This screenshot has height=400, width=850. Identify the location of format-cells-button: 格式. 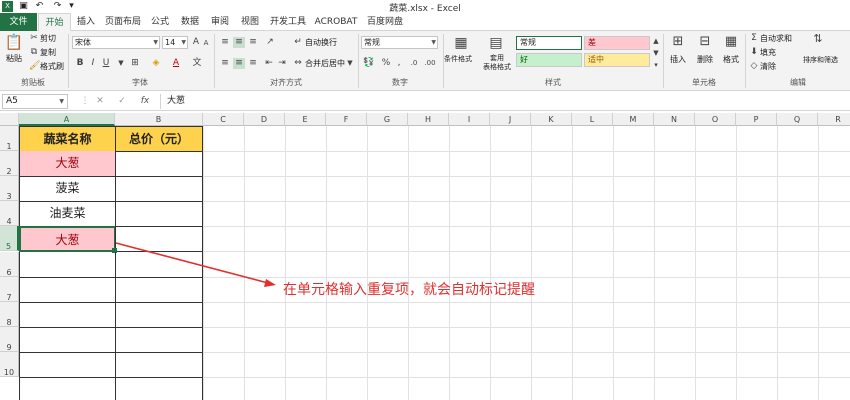
(731, 59).